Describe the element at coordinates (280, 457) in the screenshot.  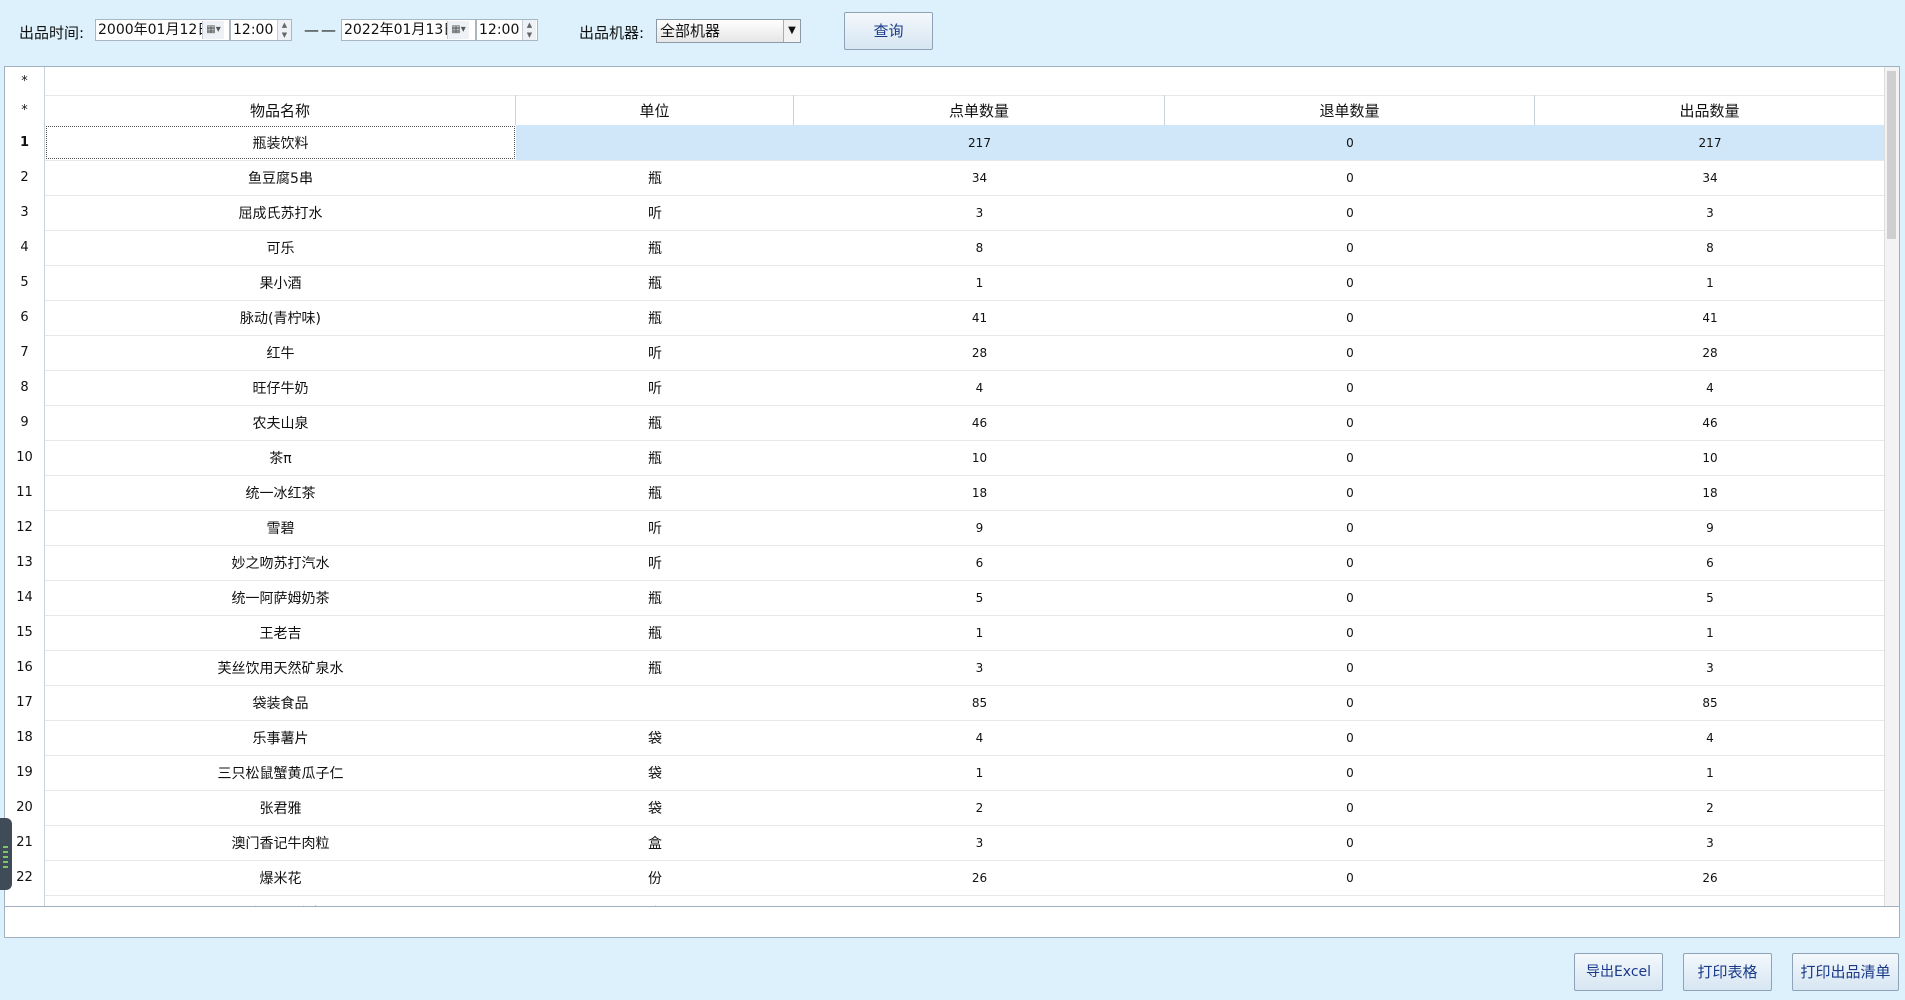
I see `cell-name: 茶π` at that location.